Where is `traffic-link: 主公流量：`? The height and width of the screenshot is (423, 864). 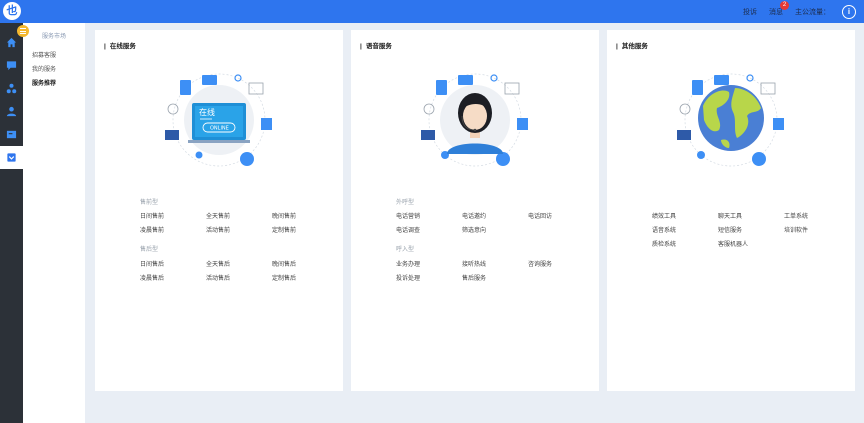
traffic-link: 主公流量： is located at coordinates (812, 12).